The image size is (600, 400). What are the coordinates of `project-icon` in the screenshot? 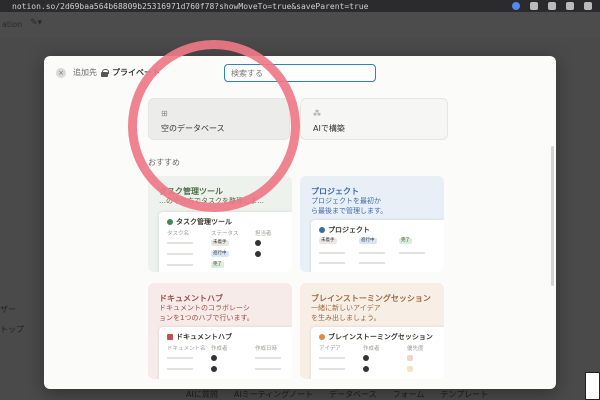 It's located at (322, 230).